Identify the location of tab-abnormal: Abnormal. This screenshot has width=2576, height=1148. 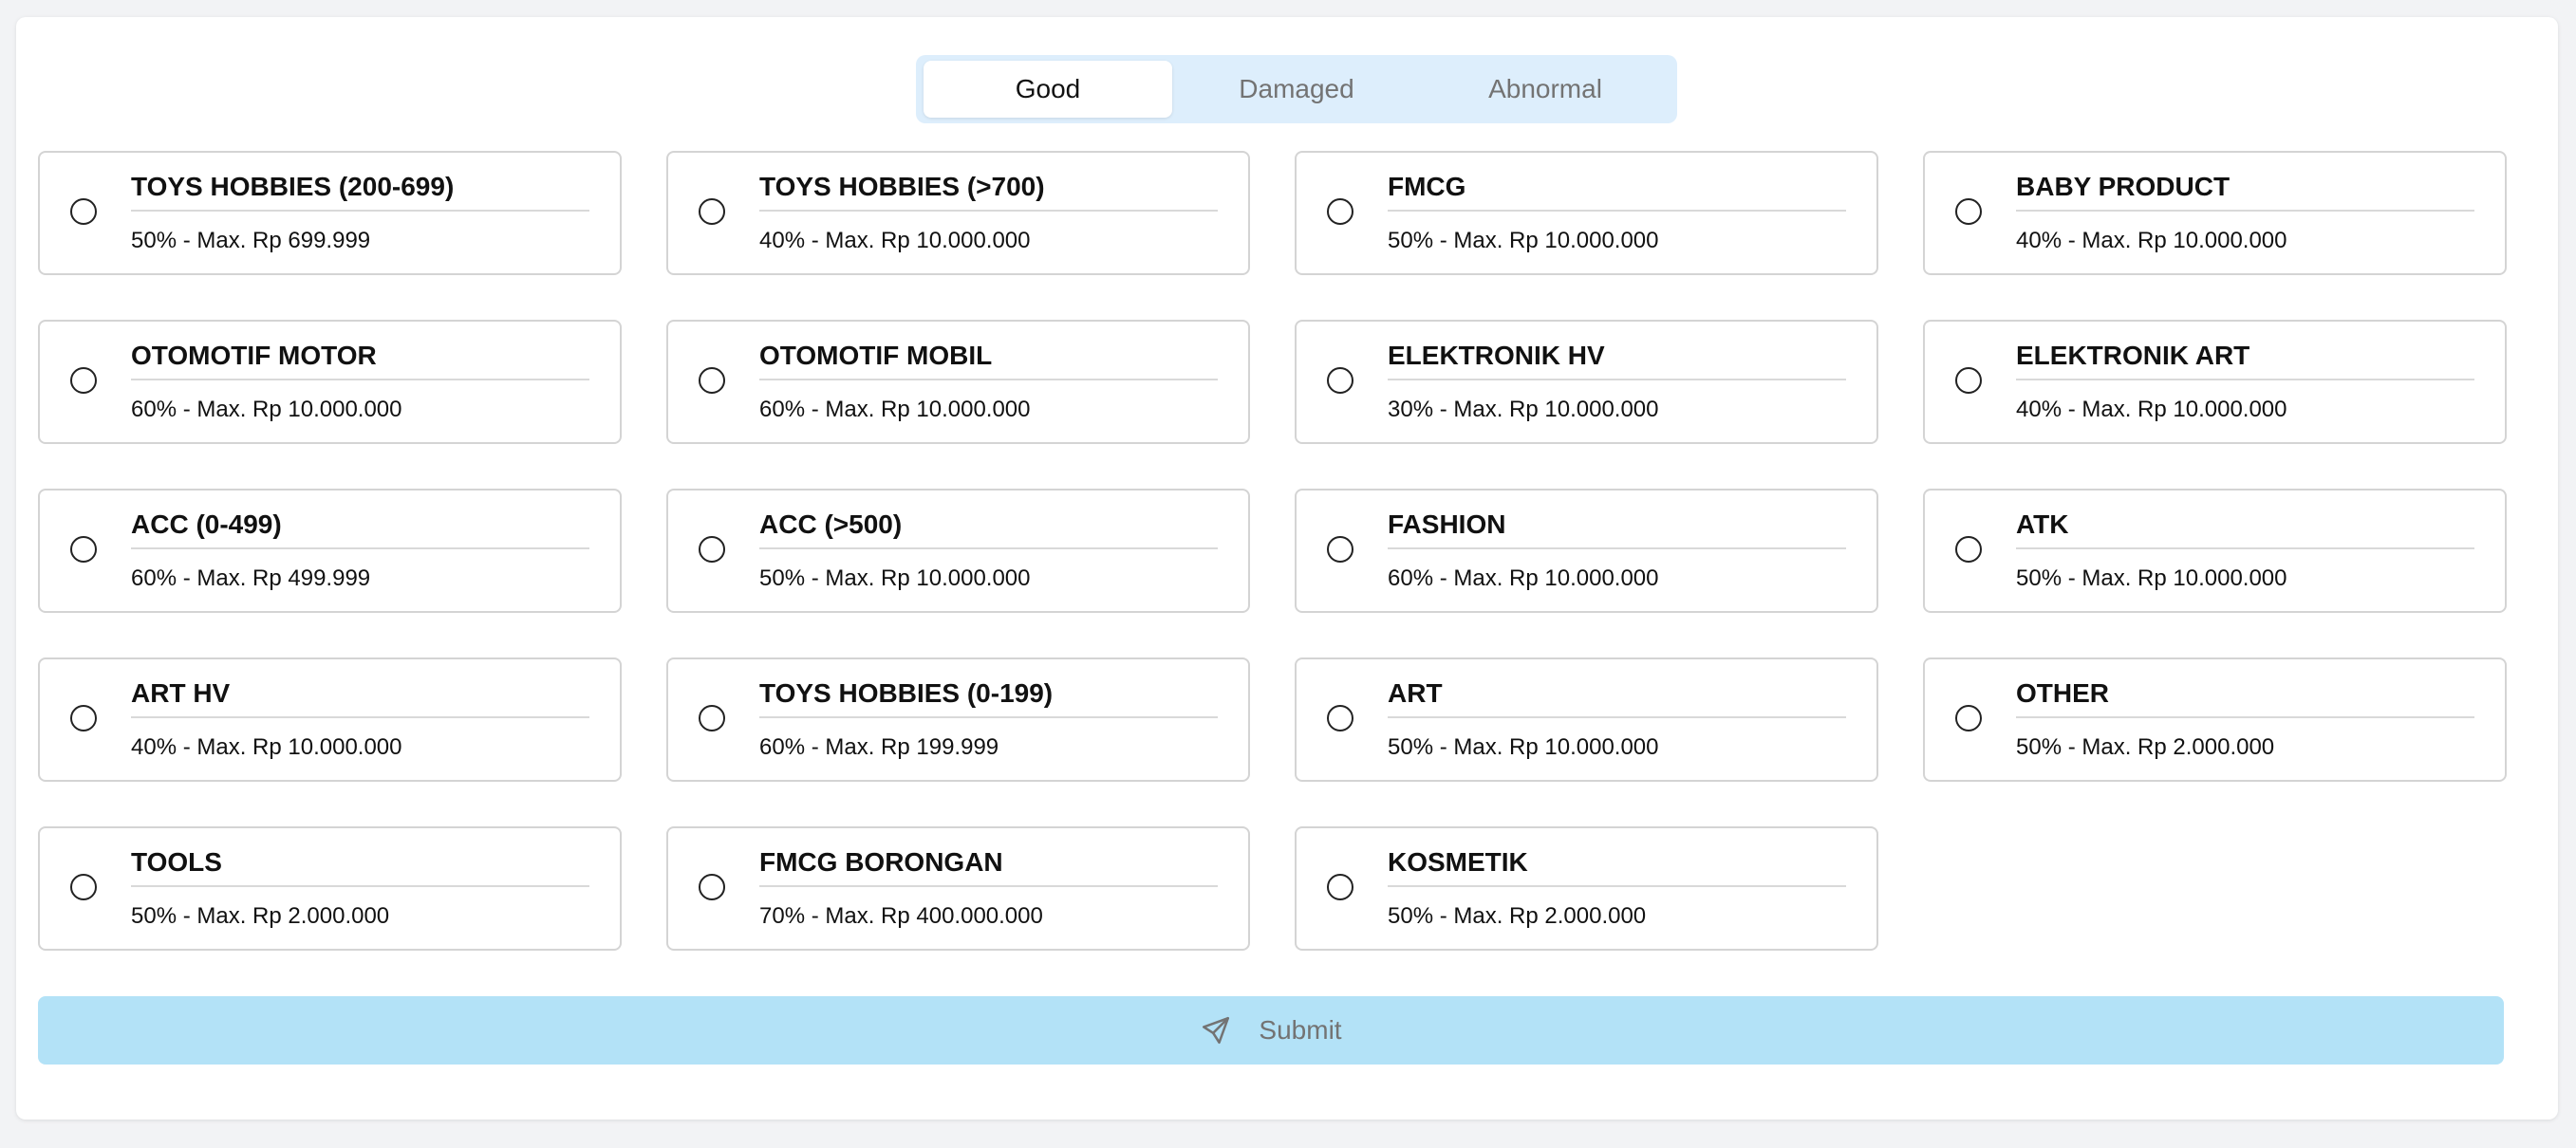
(1545, 89).